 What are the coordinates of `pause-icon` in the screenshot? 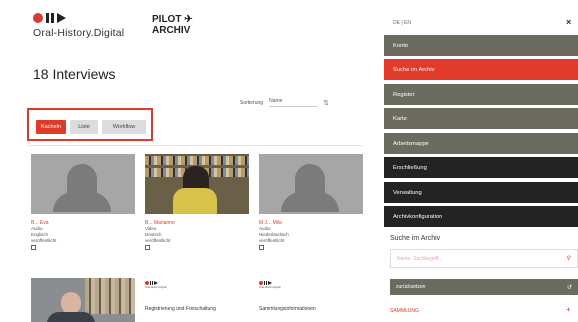 It's located at (50, 18).